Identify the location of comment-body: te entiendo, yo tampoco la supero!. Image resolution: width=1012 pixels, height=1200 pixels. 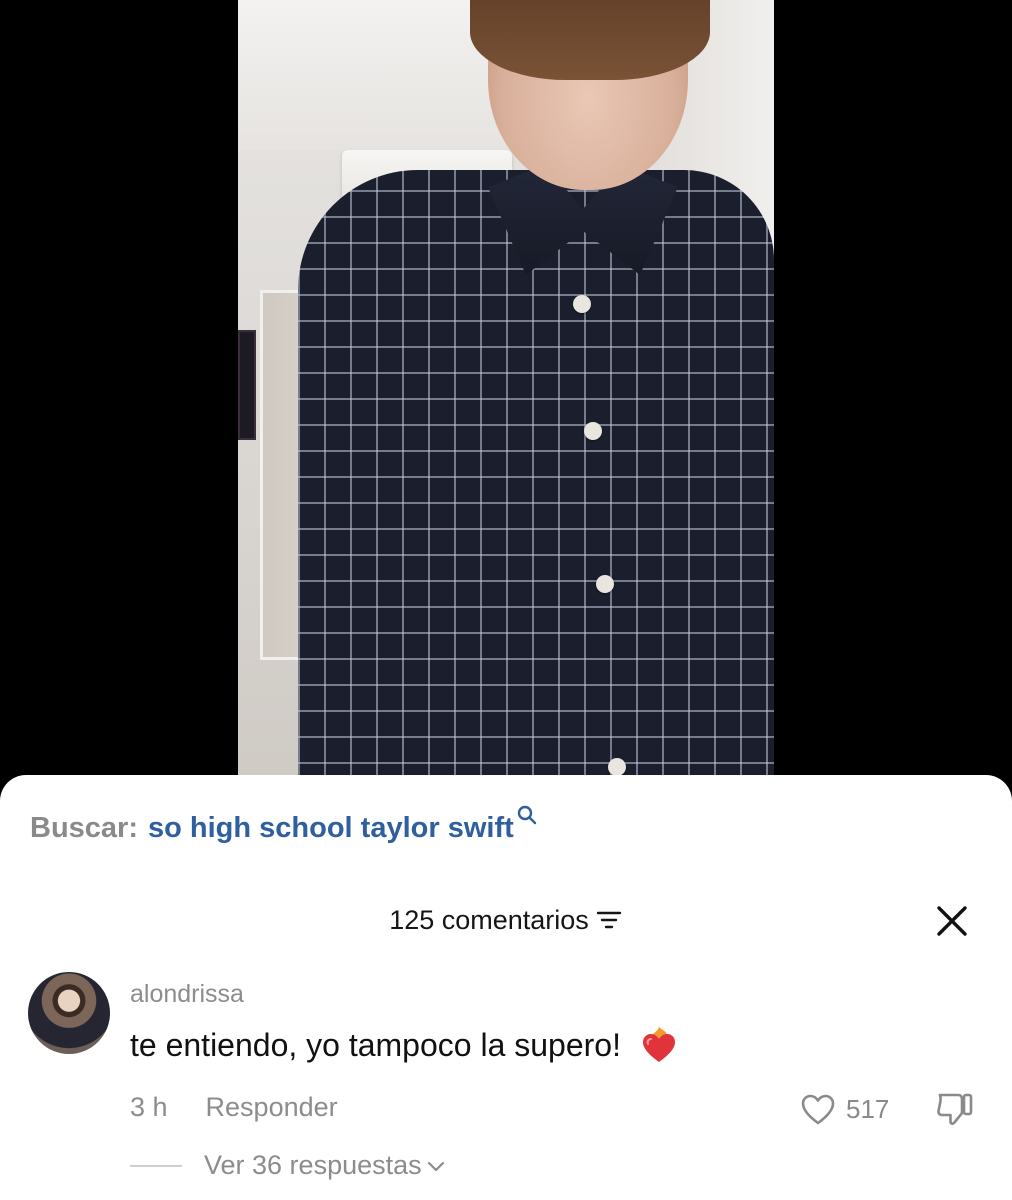
(404, 1045).